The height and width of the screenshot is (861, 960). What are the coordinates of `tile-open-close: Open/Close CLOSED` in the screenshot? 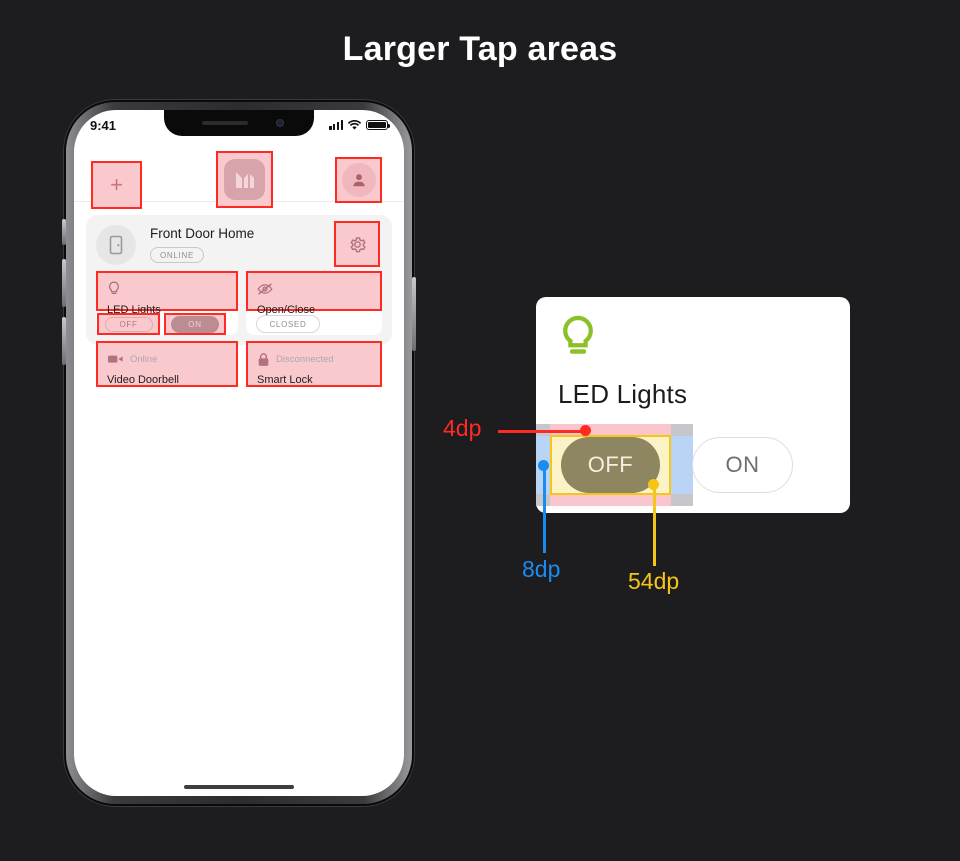 It's located at (314, 303).